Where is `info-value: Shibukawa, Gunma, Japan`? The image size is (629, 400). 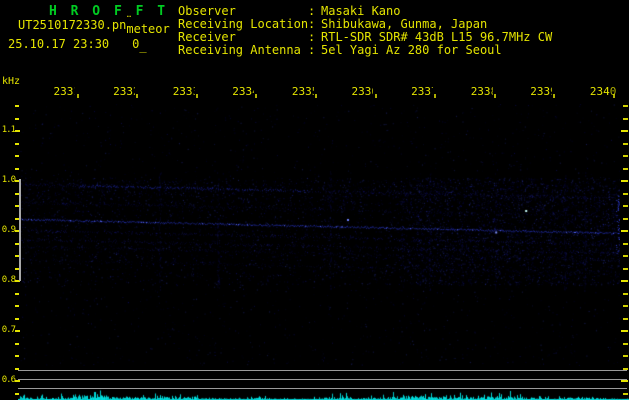
info-value: Shibukawa, Gunma, Japan is located at coordinates (404, 24).